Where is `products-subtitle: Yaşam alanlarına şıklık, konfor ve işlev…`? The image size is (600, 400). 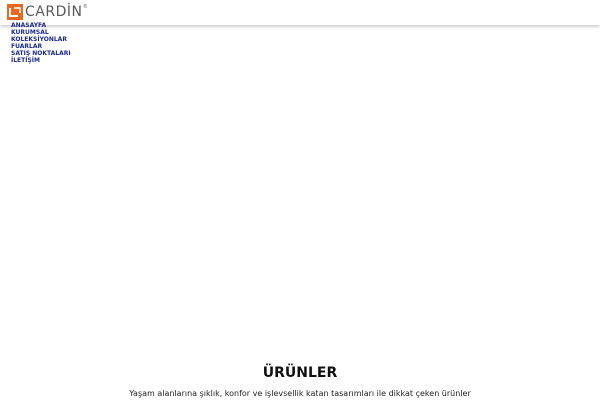
products-subtitle: Yaşam alanlarına şıklık, konfor ve işlev… is located at coordinates (300, 393).